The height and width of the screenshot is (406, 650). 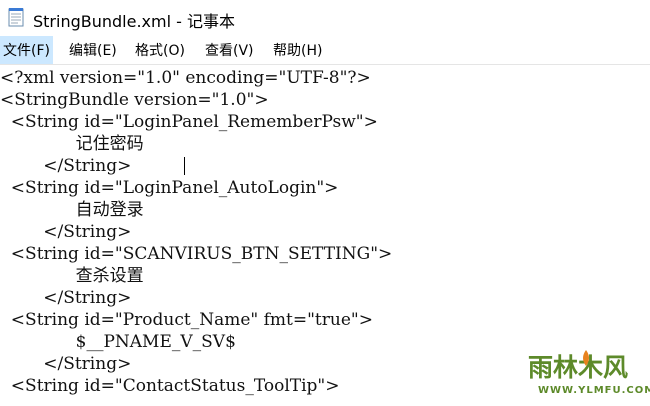 I want to click on watermark-logo-text: 雨林木风, so click(x=578, y=367).